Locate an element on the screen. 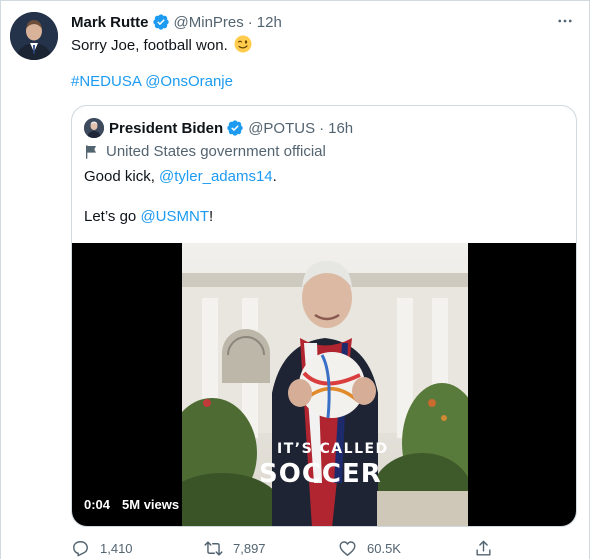  quoted-tweet-header: President Biden @POTUS · 16h is located at coordinates (231, 128).